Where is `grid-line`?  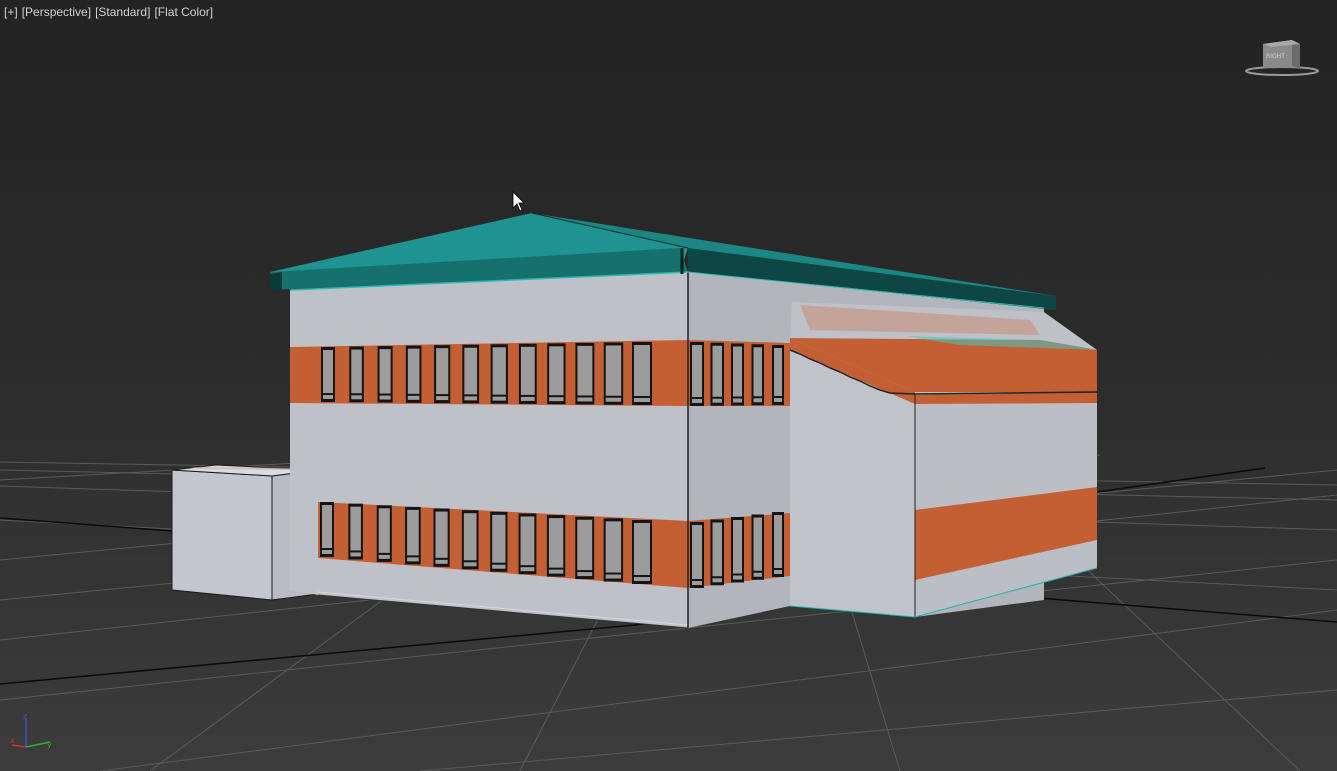
grid-line is located at coordinates (878, 730).